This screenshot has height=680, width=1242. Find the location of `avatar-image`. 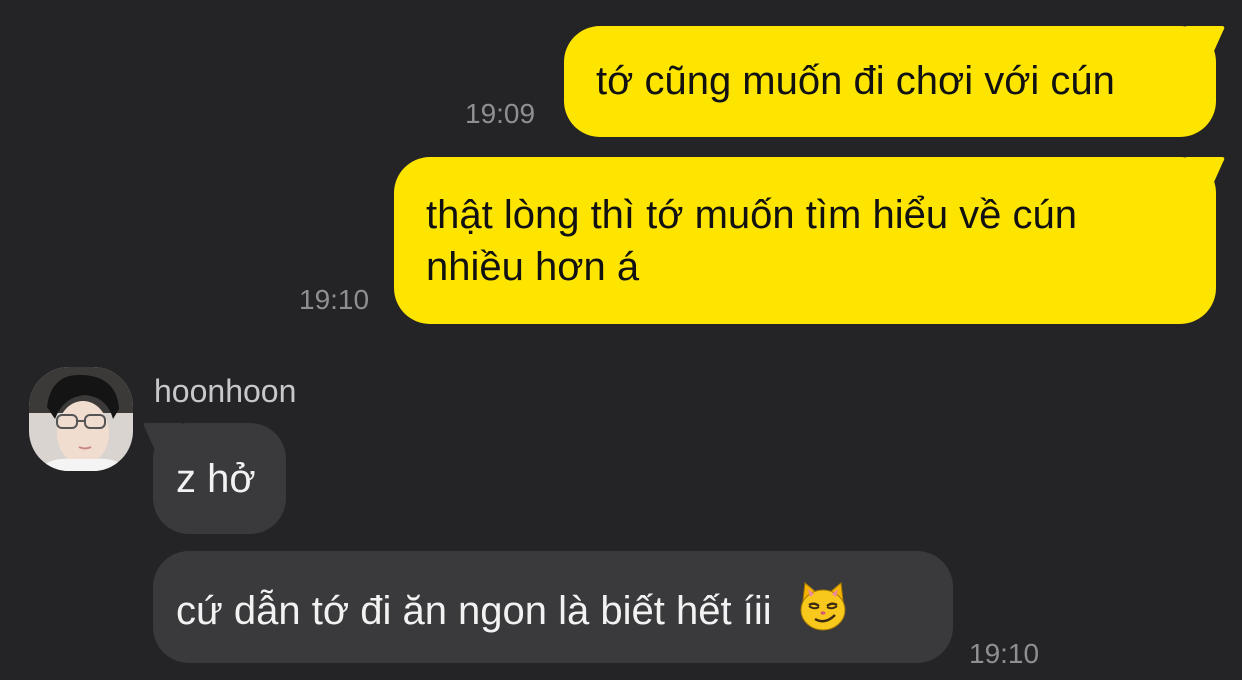

avatar-image is located at coordinates (81, 419).